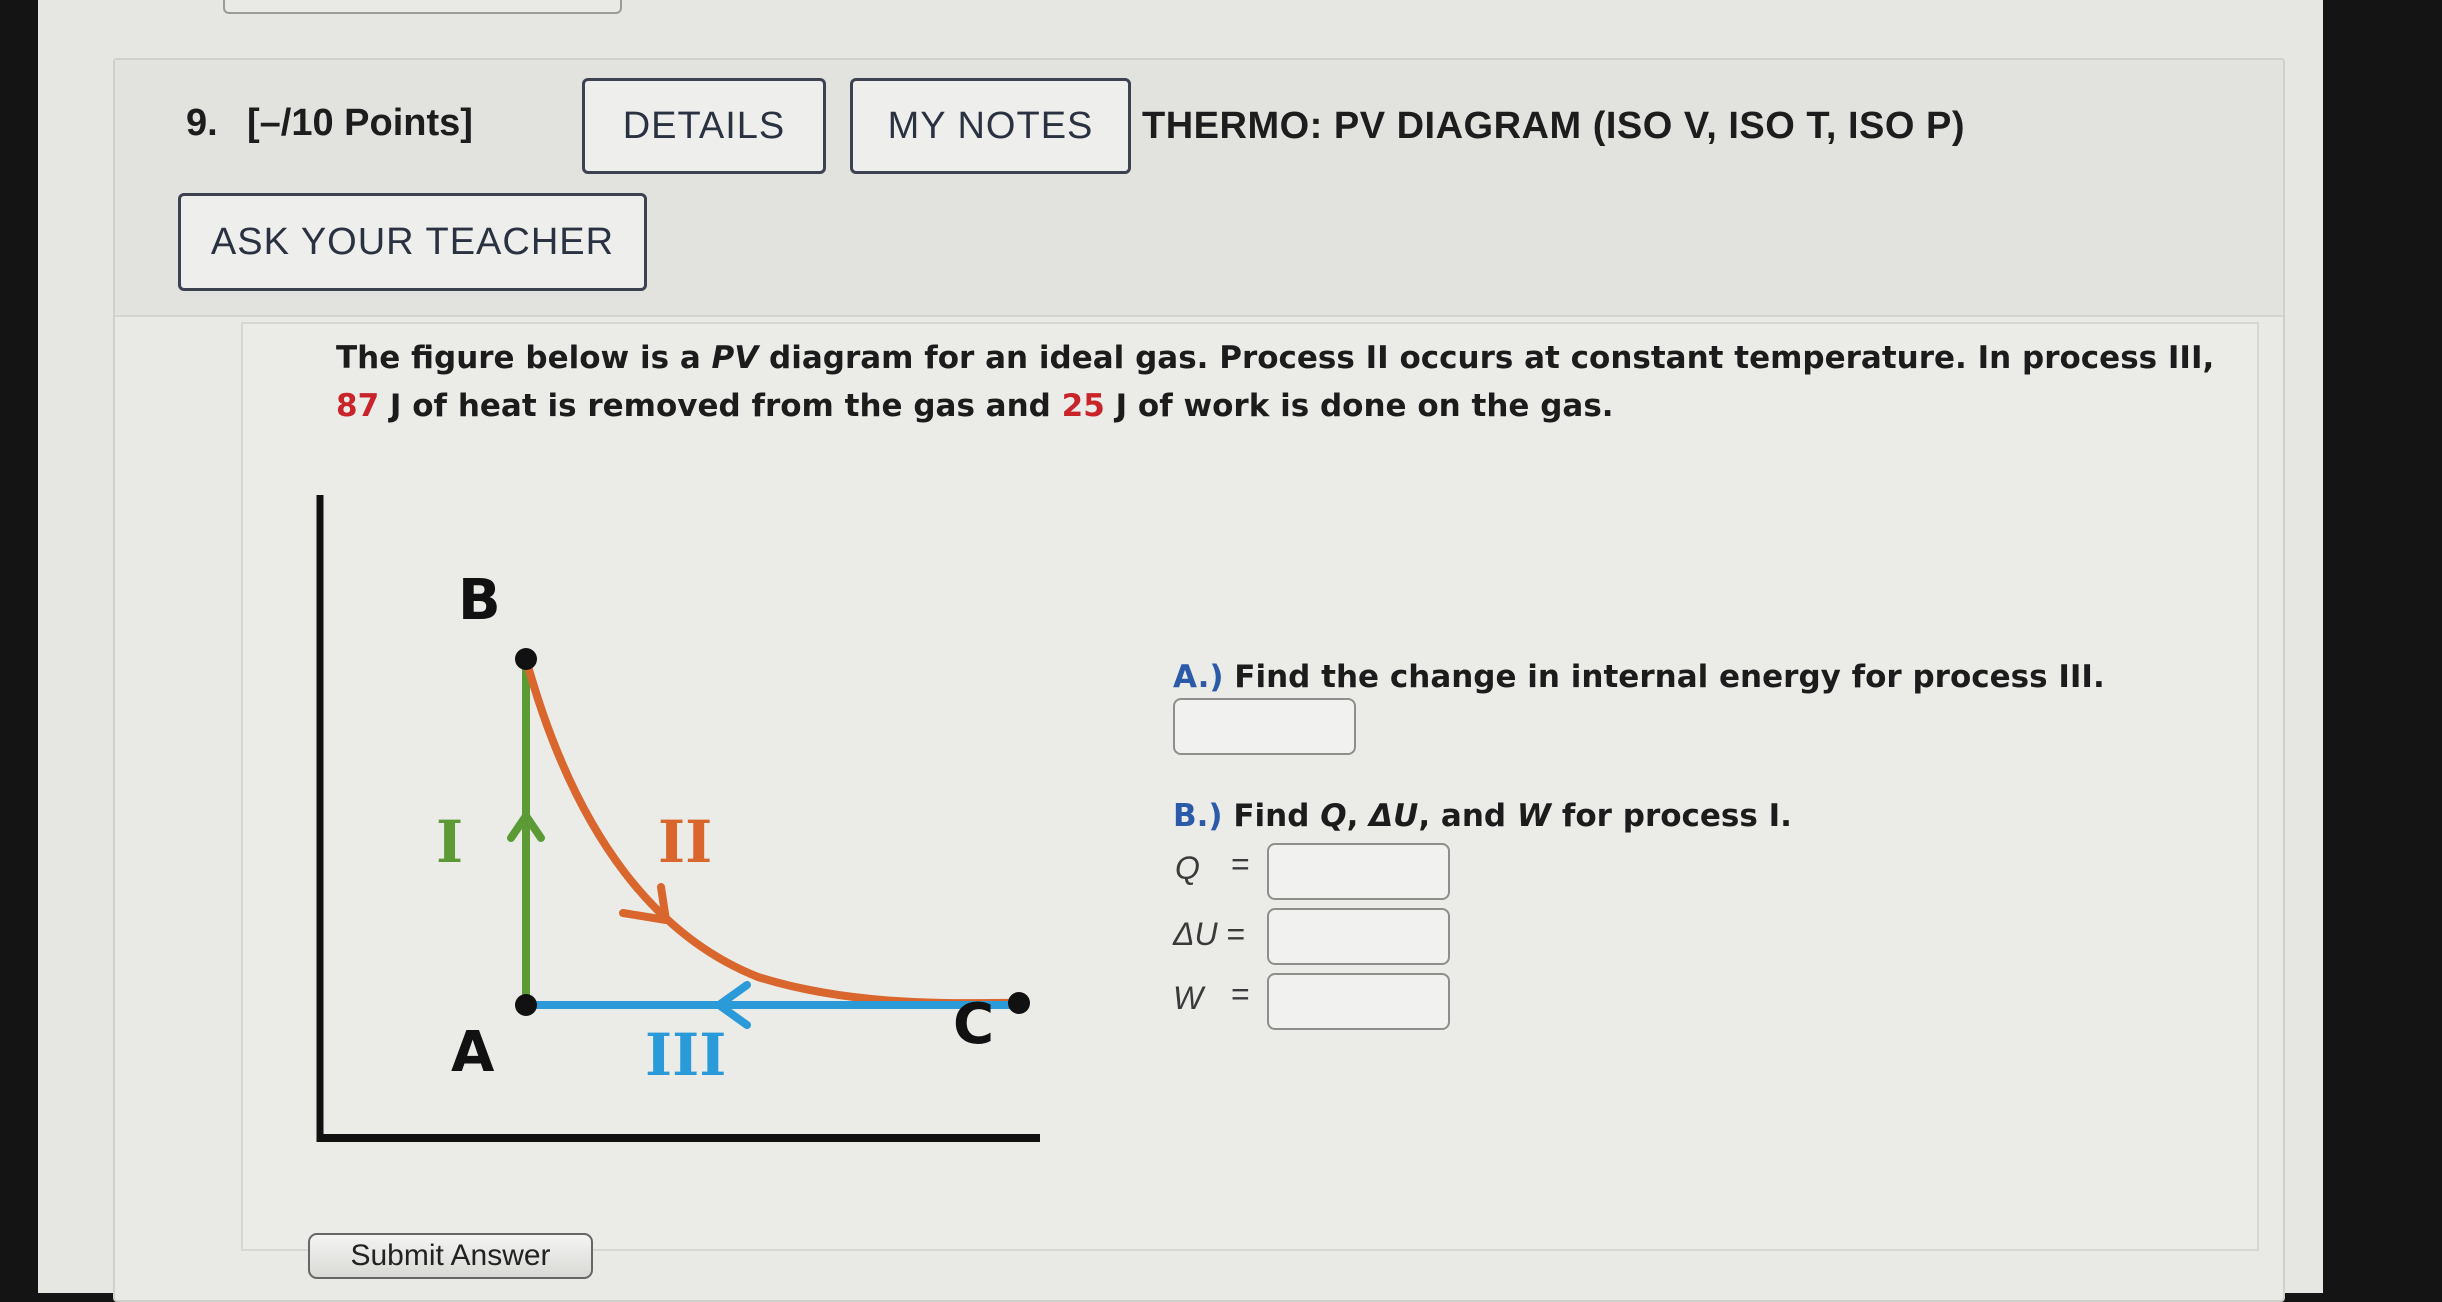 This screenshot has width=2442, height=1302. What do you see at coordinates (360, 123) in the screenshot?
I see `question-points: [–/10 Points]` at bounding box center [360, 123].